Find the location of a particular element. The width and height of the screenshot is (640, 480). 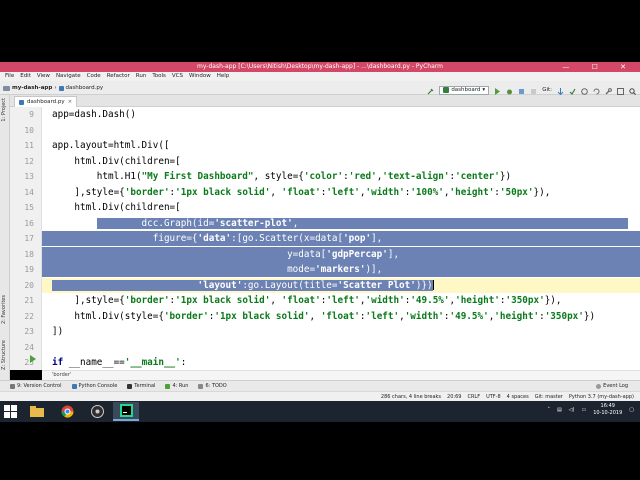

run-config-select: dashboard ▾ is located at coordinates (464, 90).